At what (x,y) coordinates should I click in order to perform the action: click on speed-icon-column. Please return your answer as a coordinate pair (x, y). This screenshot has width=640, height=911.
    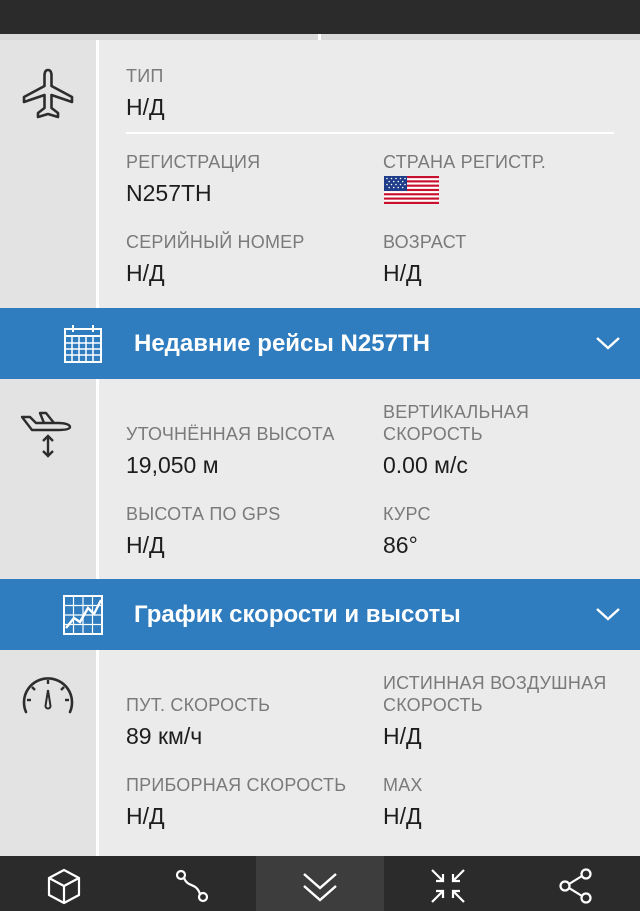
    Looking at the image, I should click on (48, 753).